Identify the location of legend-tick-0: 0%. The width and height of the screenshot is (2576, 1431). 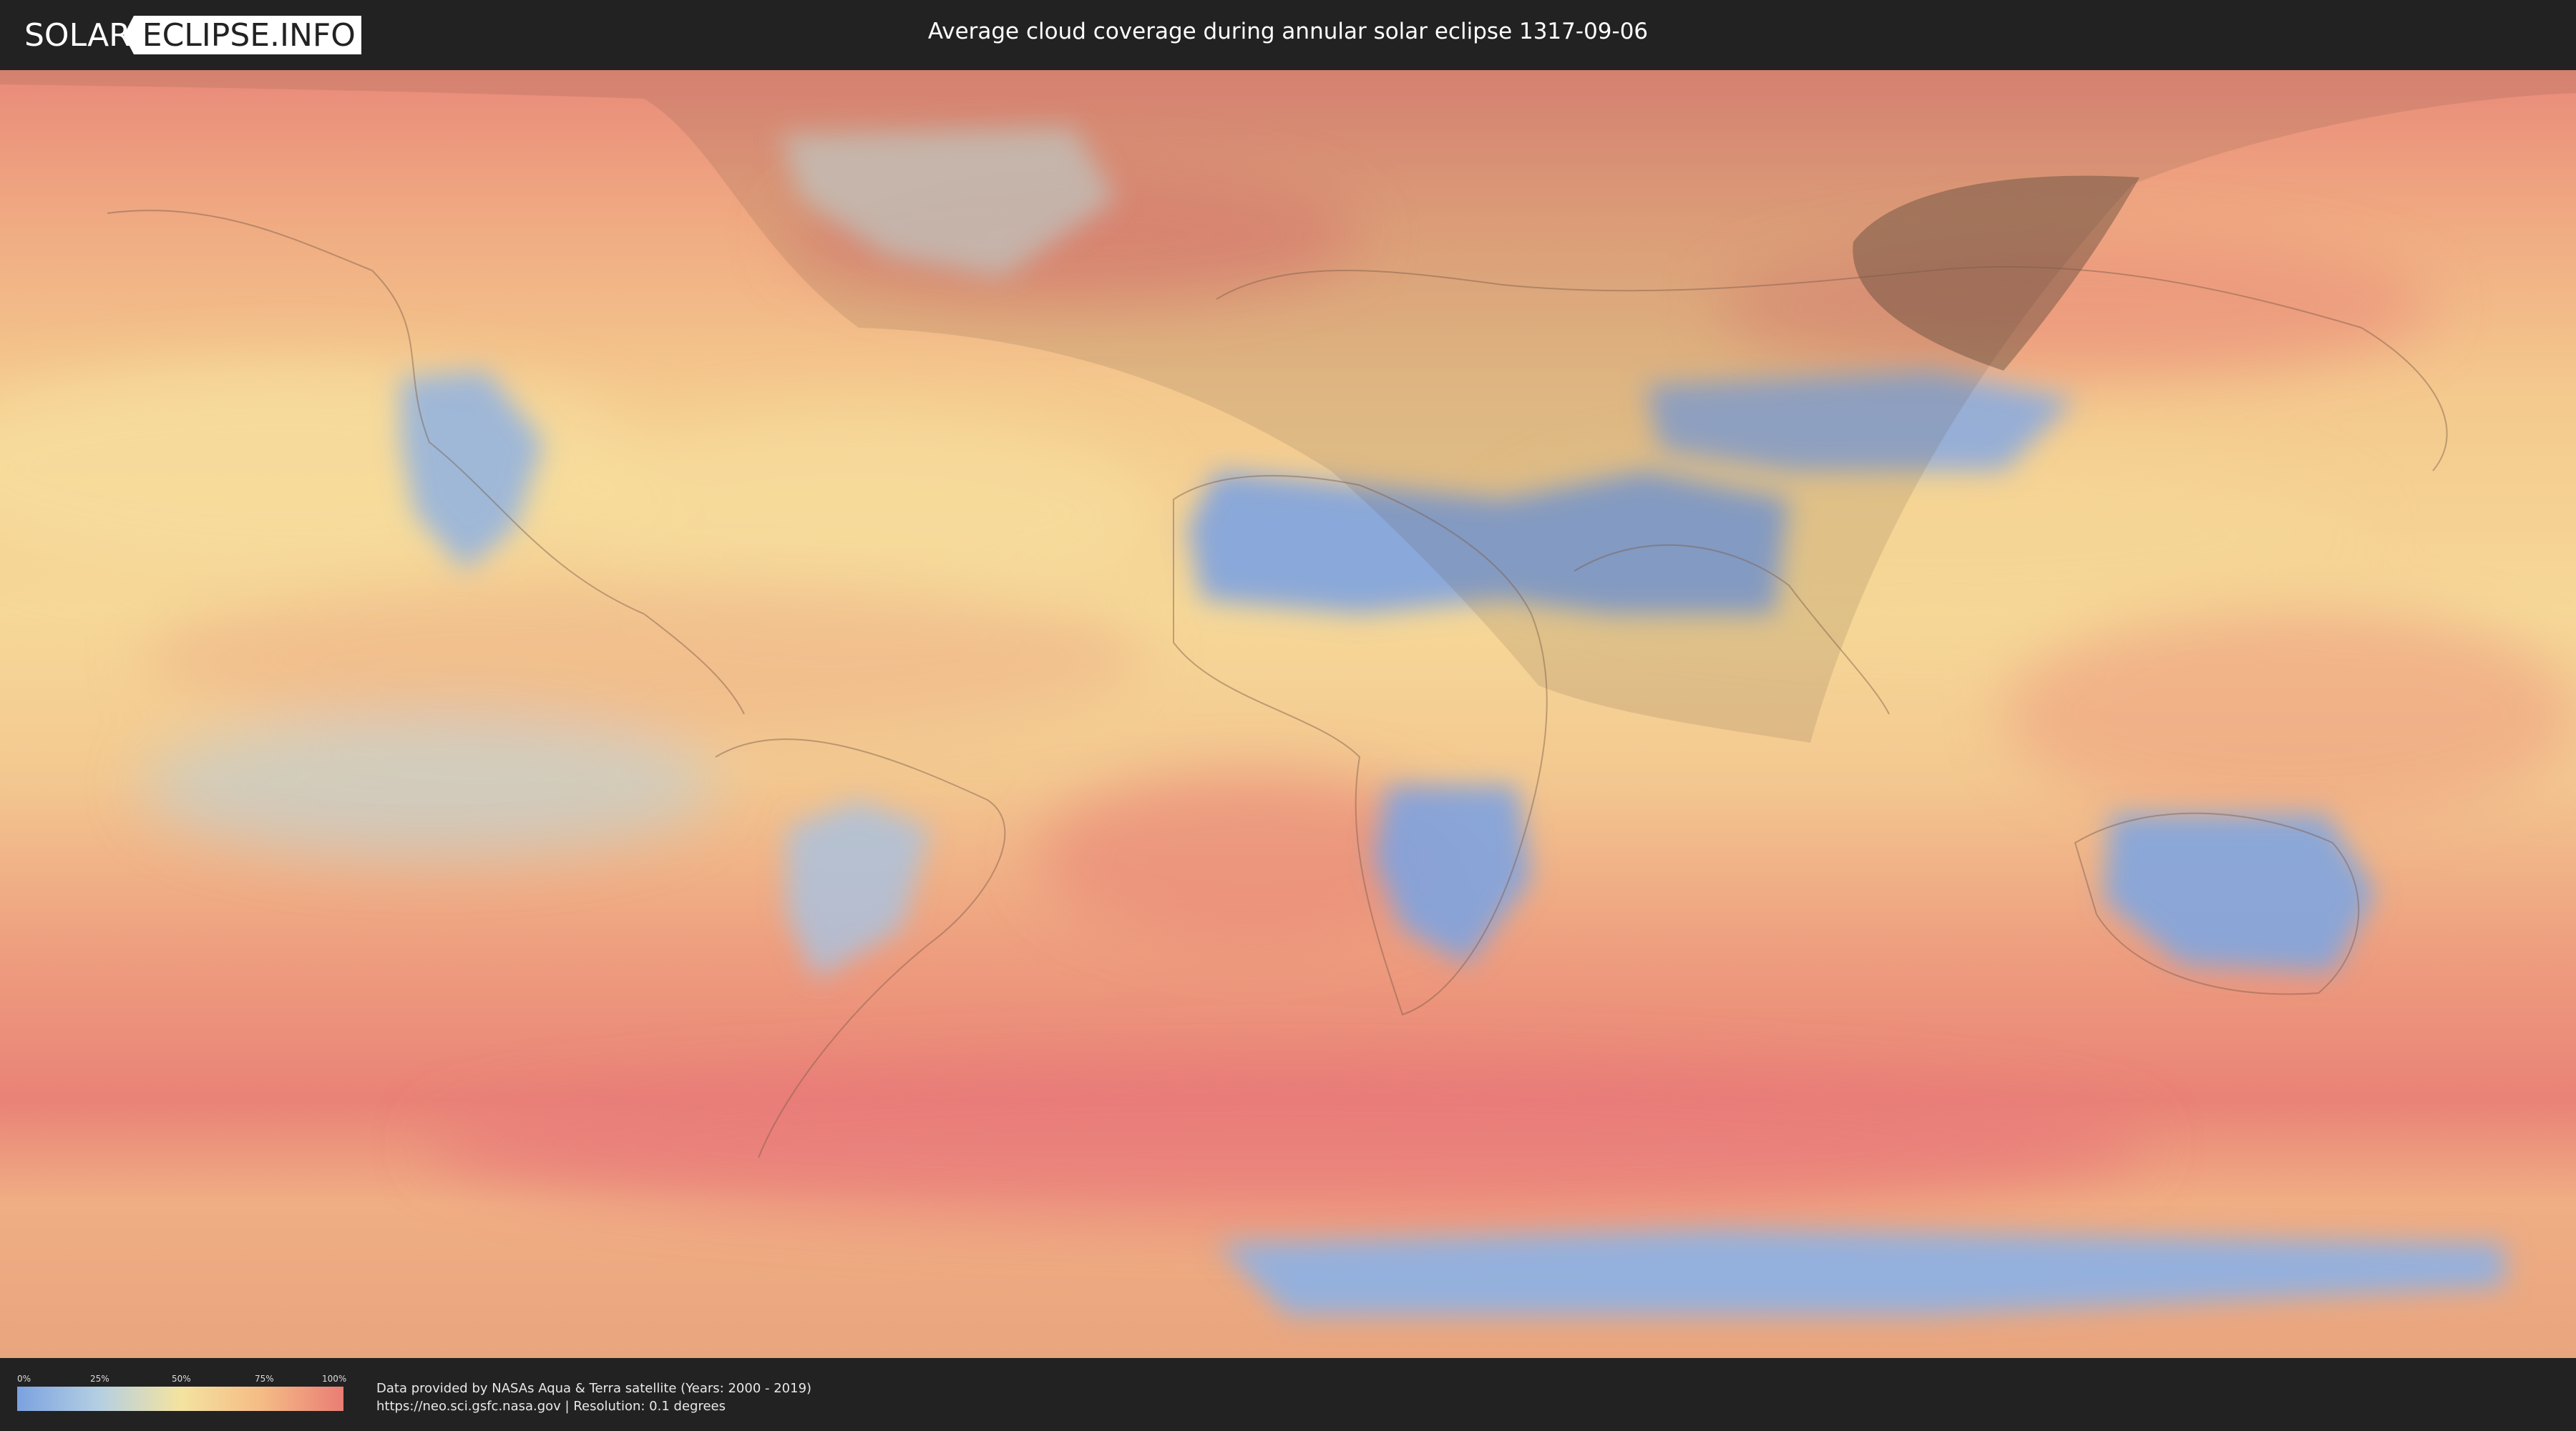
(24, 1379).